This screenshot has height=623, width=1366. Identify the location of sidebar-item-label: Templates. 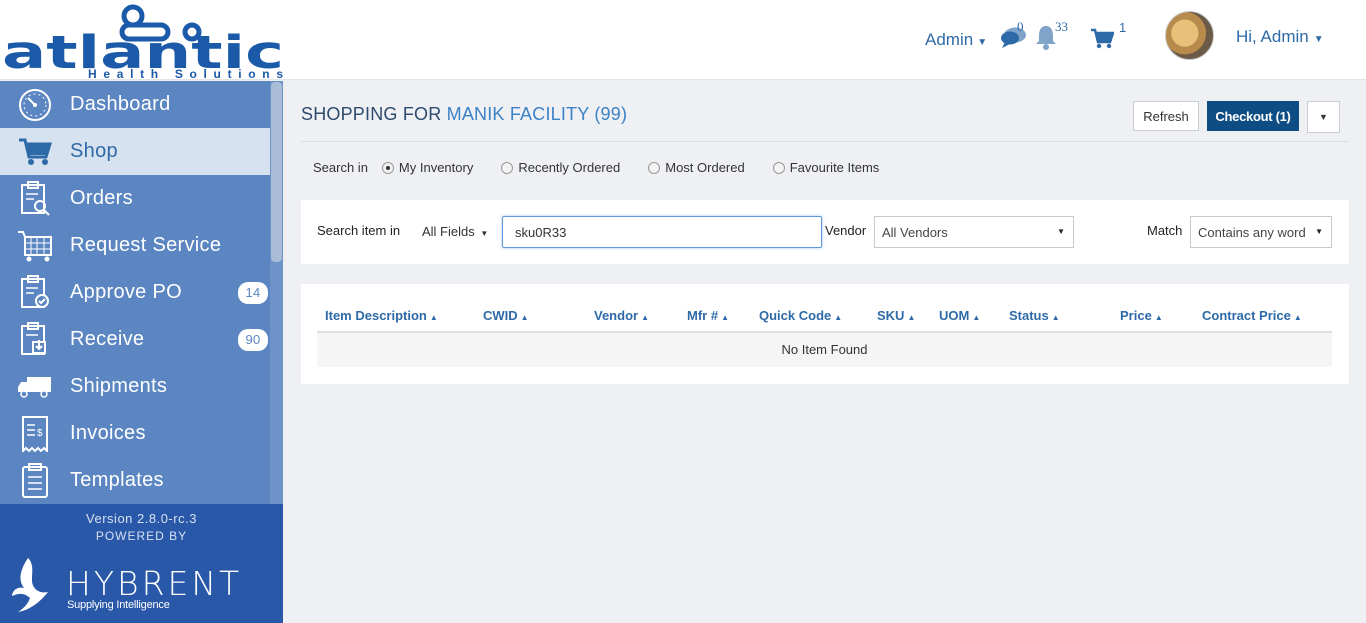
(117, 480).